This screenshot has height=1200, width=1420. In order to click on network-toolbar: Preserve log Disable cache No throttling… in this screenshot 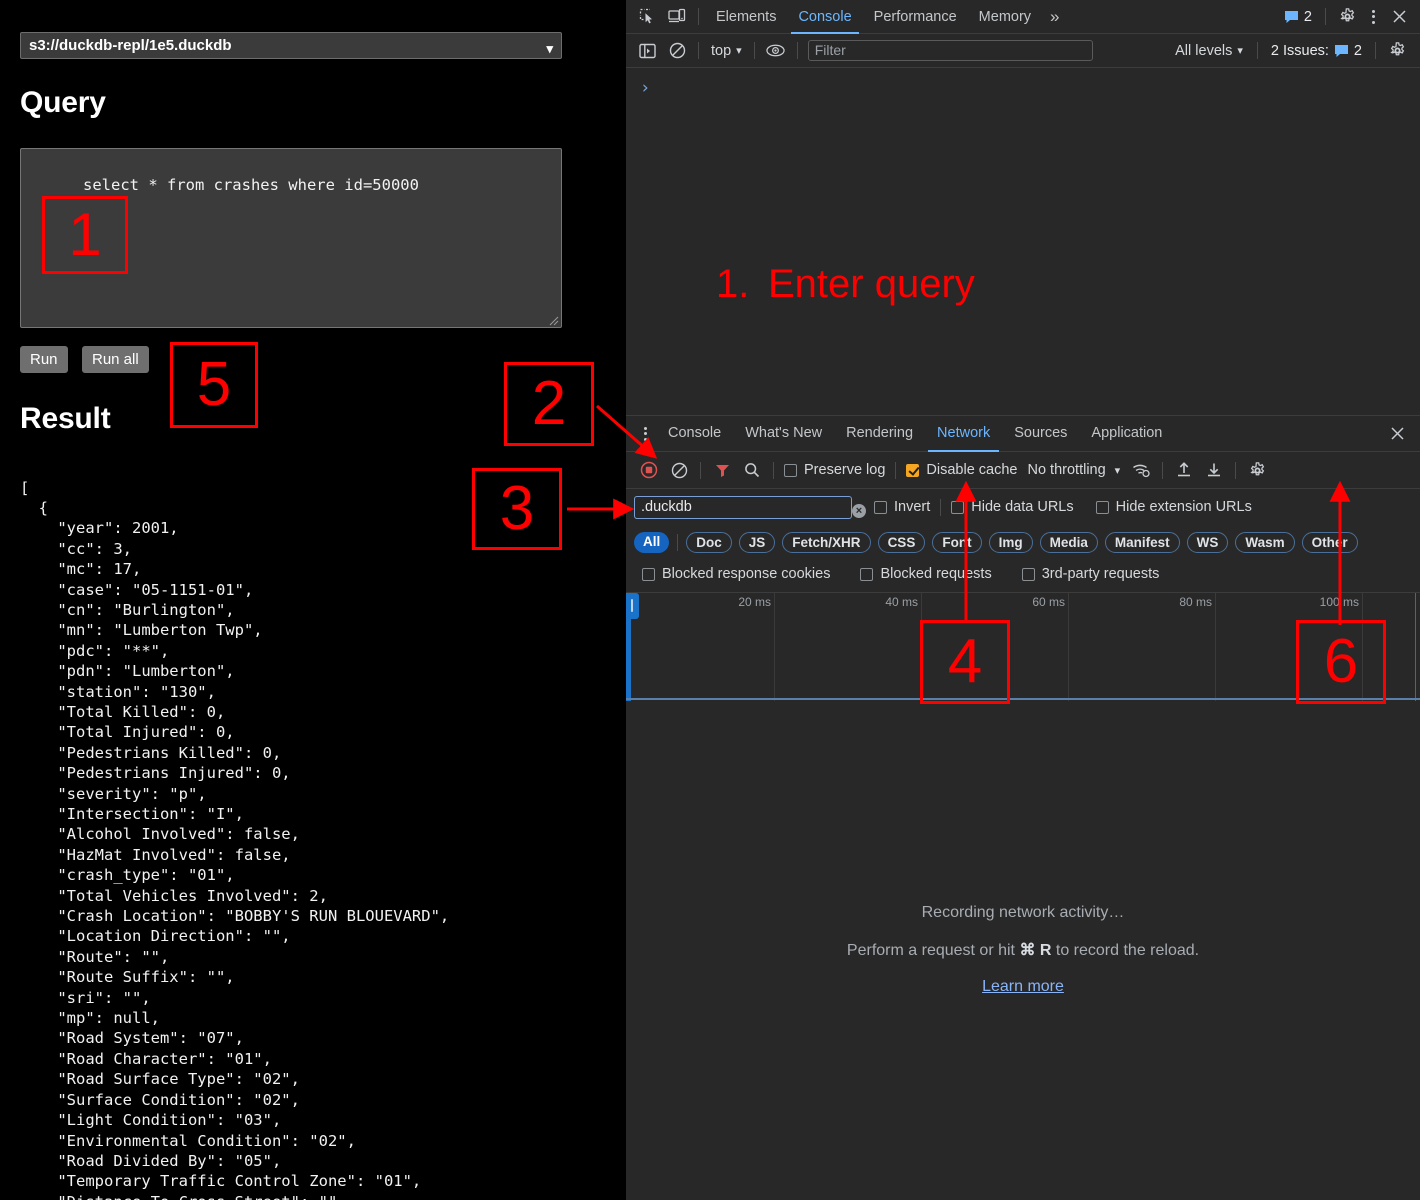, I will do `click(1023, 470)`.